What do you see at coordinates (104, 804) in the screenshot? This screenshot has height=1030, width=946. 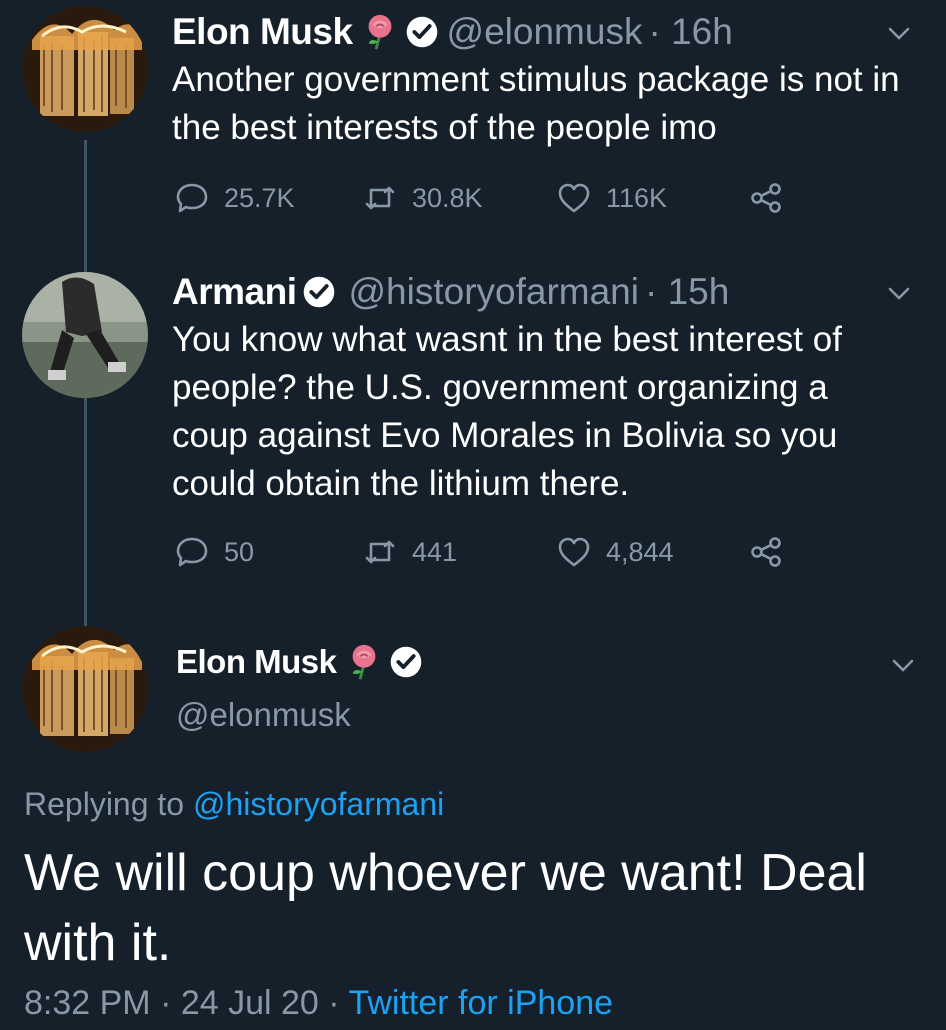 I see `replying-label: Replying to` at bounding box center [104, 804].